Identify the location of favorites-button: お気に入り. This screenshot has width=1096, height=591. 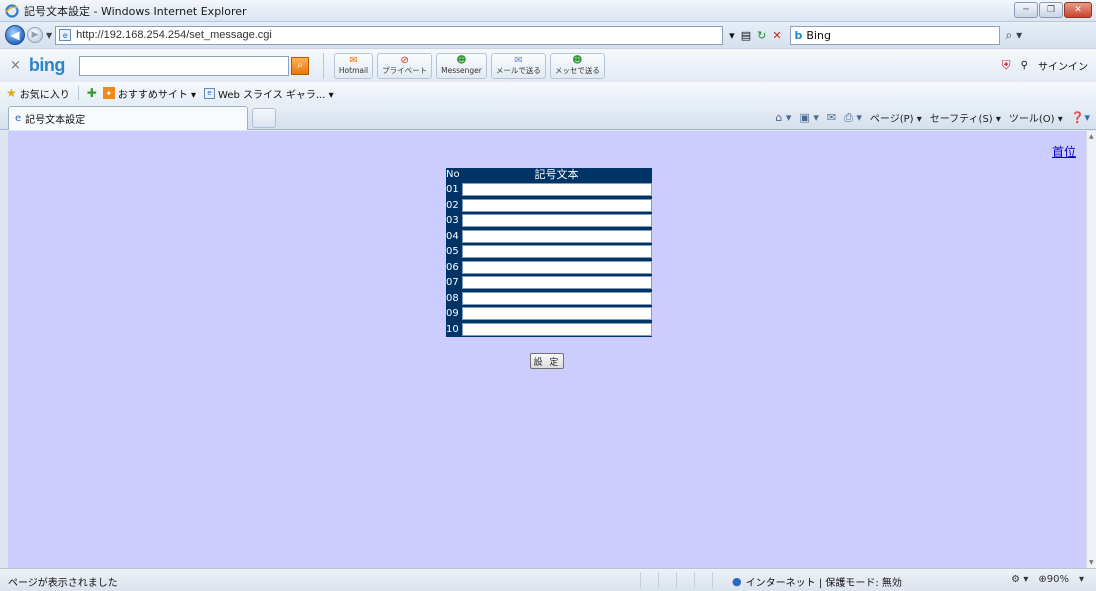
(45, 93).